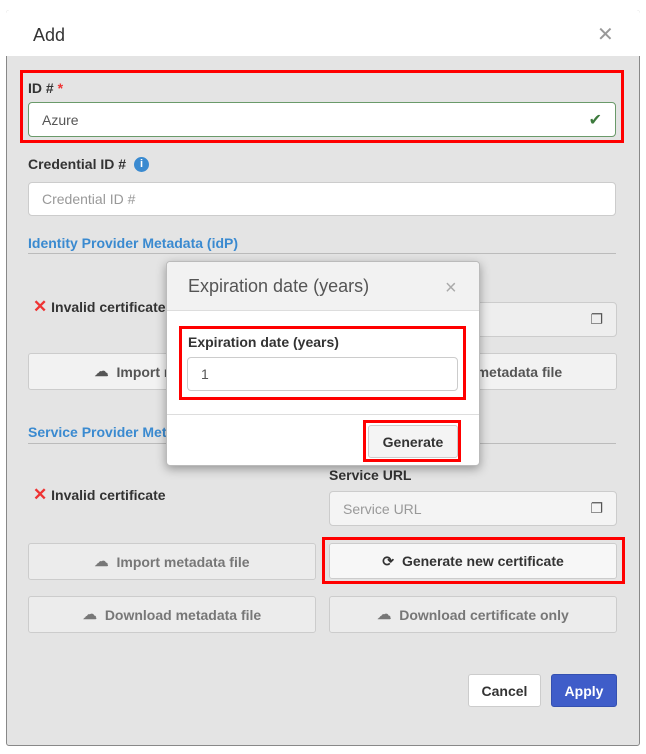  I want to click on close-icon: ✕, so click(605, 34).